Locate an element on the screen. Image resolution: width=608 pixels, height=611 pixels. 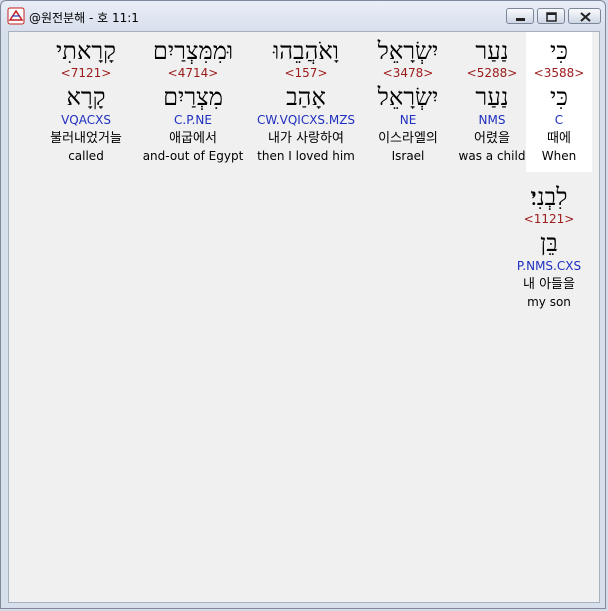
morphology-code: P.NMS.CXS is located at coordinates (549, 266).